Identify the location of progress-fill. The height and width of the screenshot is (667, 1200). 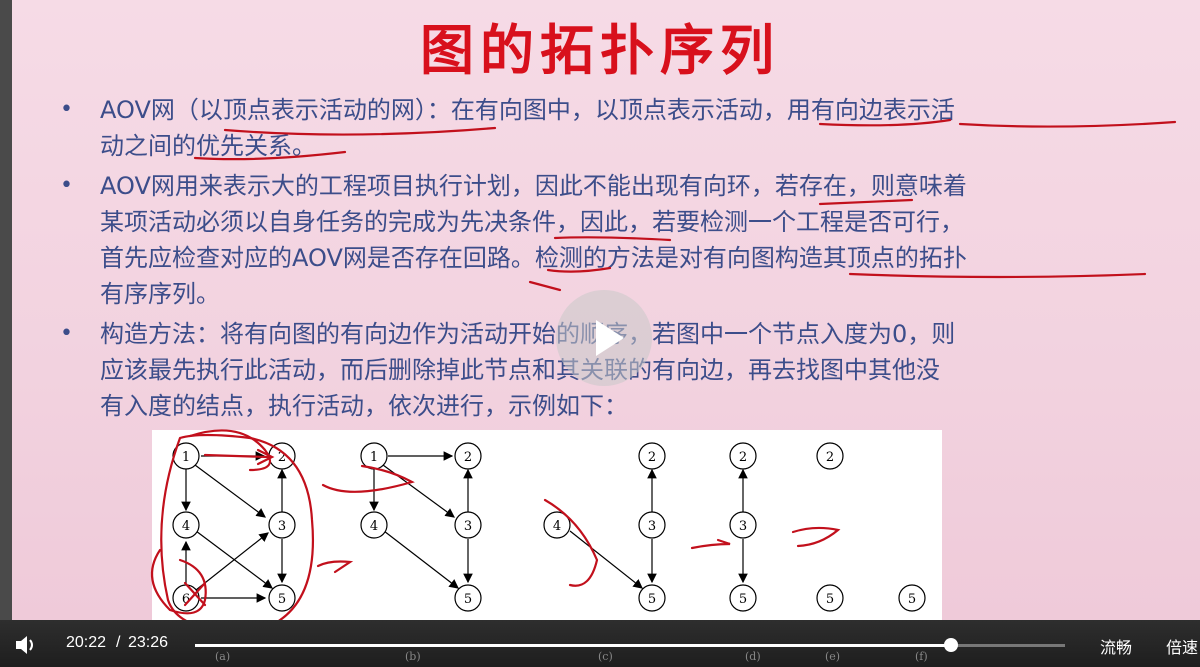
(573, 645).